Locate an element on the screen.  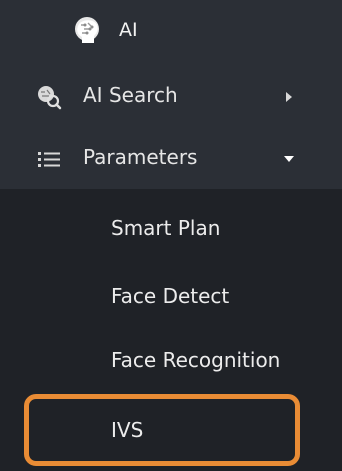
submenu-item-face-detect: Face Detect is located at coordinates (171, 298).